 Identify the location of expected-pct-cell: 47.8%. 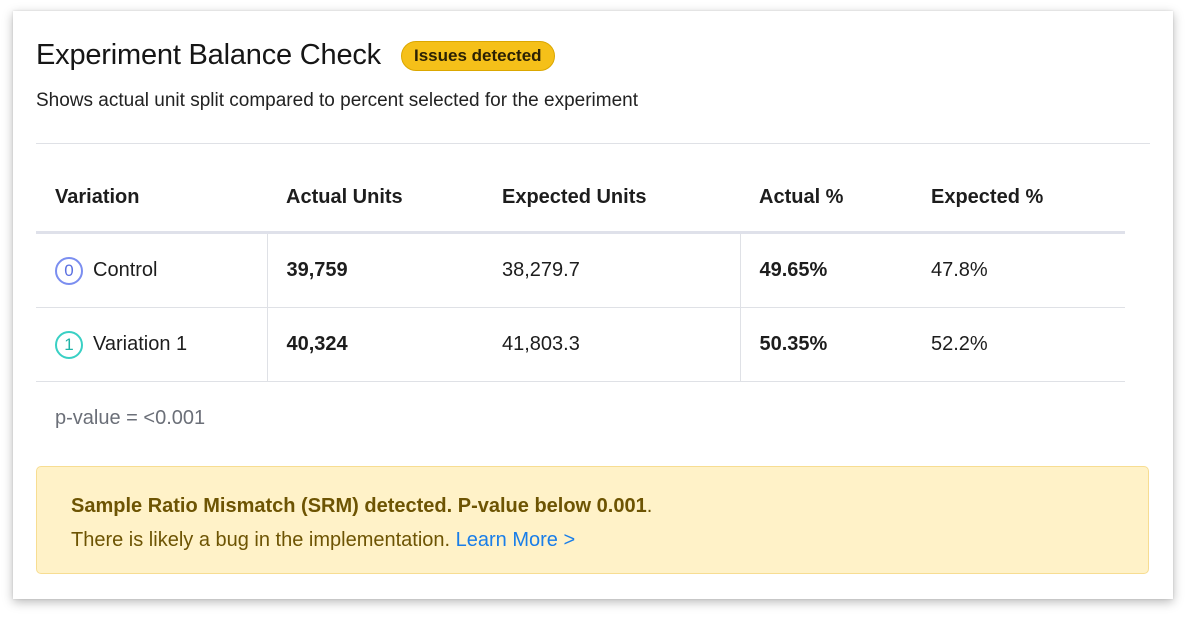
(1018, 270).